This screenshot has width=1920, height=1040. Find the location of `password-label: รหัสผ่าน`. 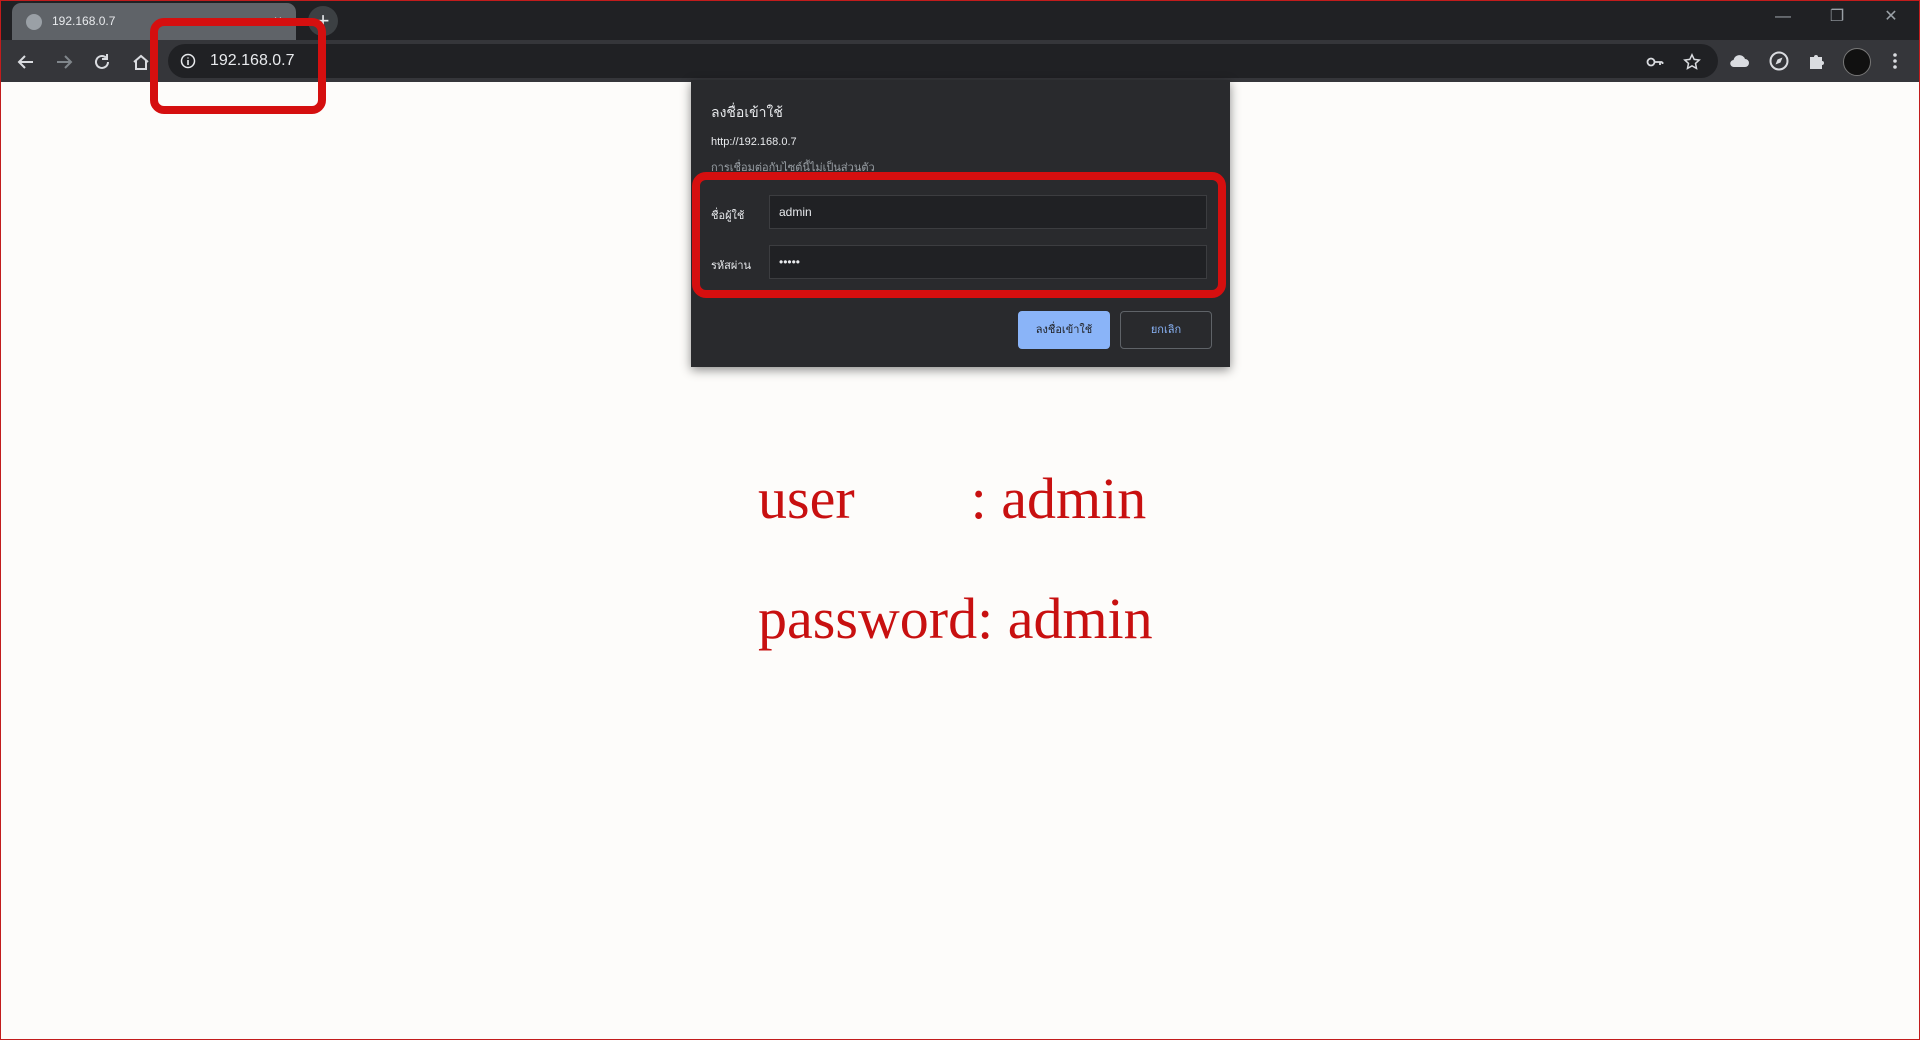

password-label: รหัสผ่าน is located at coordinates (731, 266).